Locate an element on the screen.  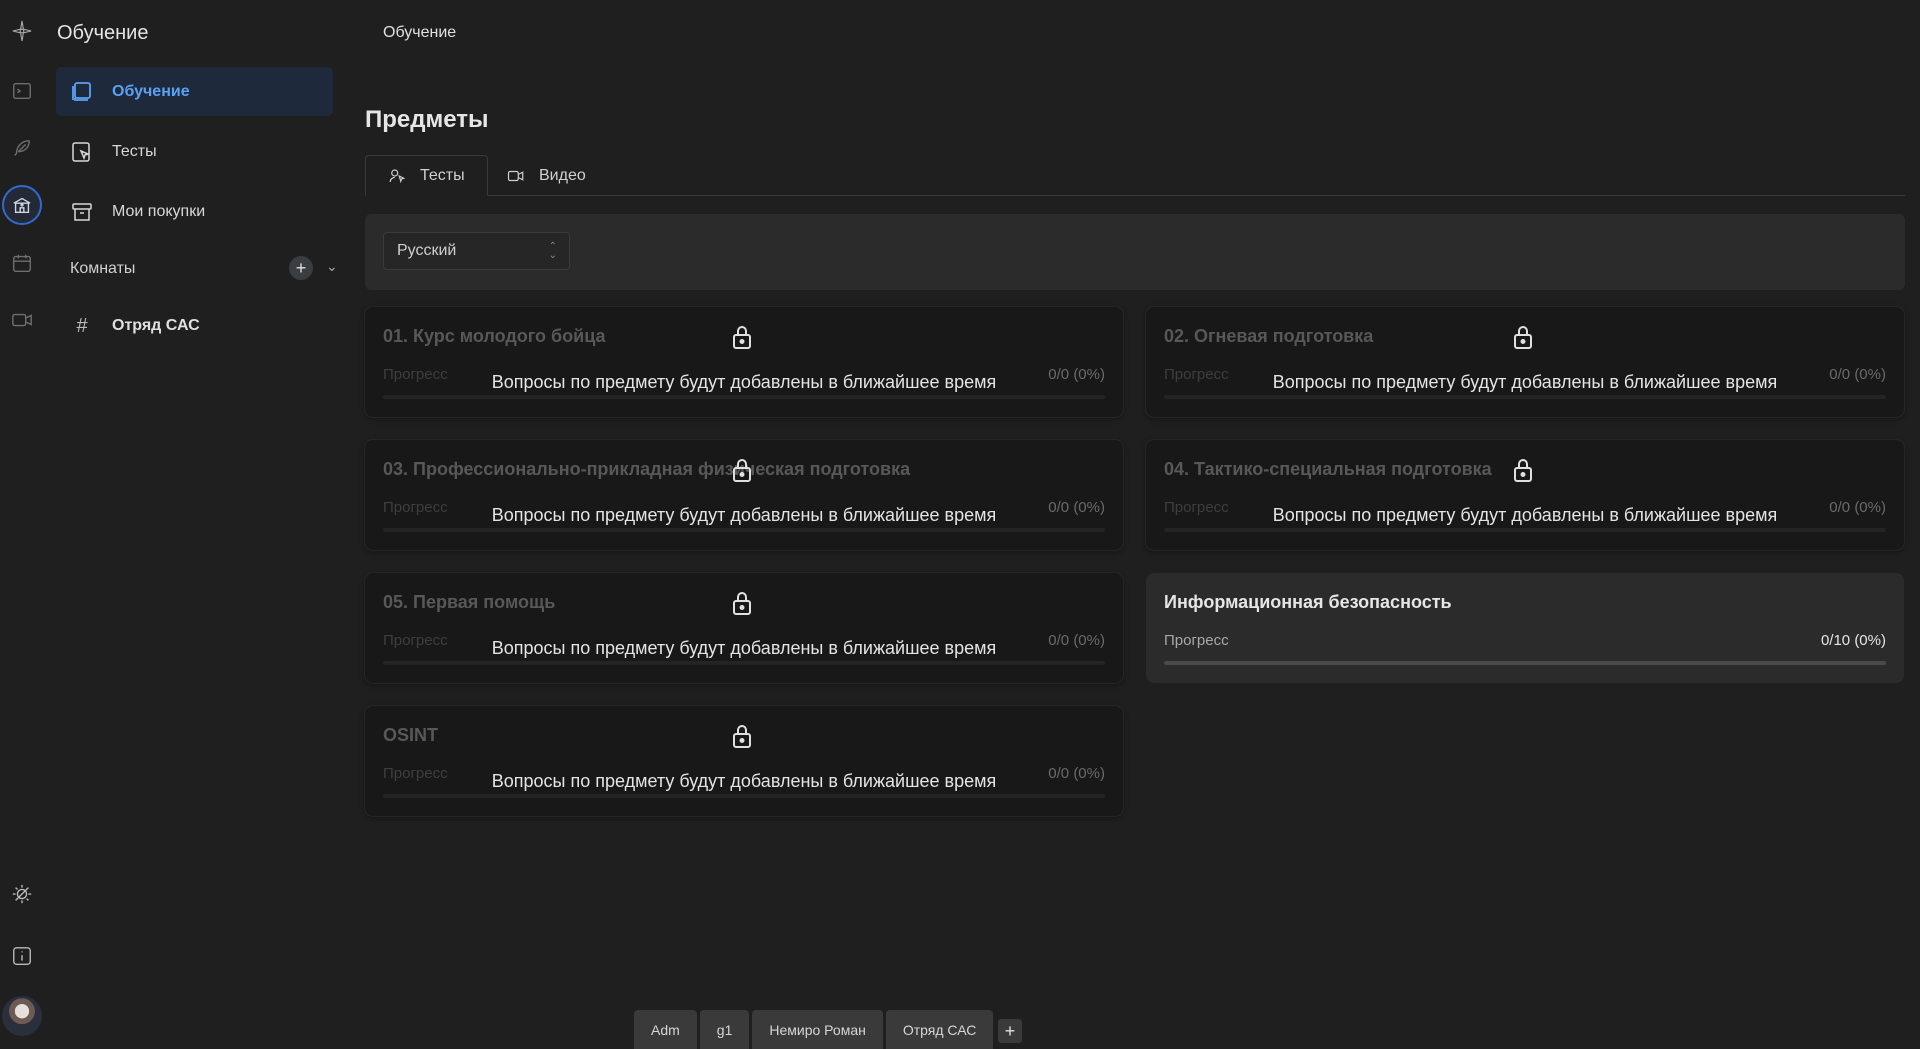
add-room-button: + is located at coordinates (301, 268).